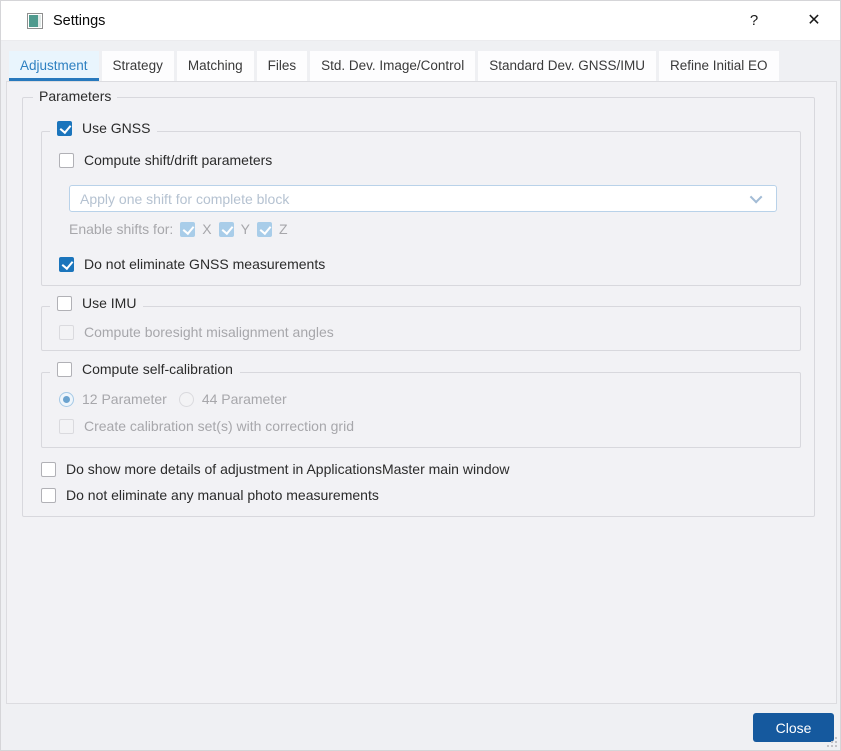  I want to click on resize-grip, so click(831, 741).